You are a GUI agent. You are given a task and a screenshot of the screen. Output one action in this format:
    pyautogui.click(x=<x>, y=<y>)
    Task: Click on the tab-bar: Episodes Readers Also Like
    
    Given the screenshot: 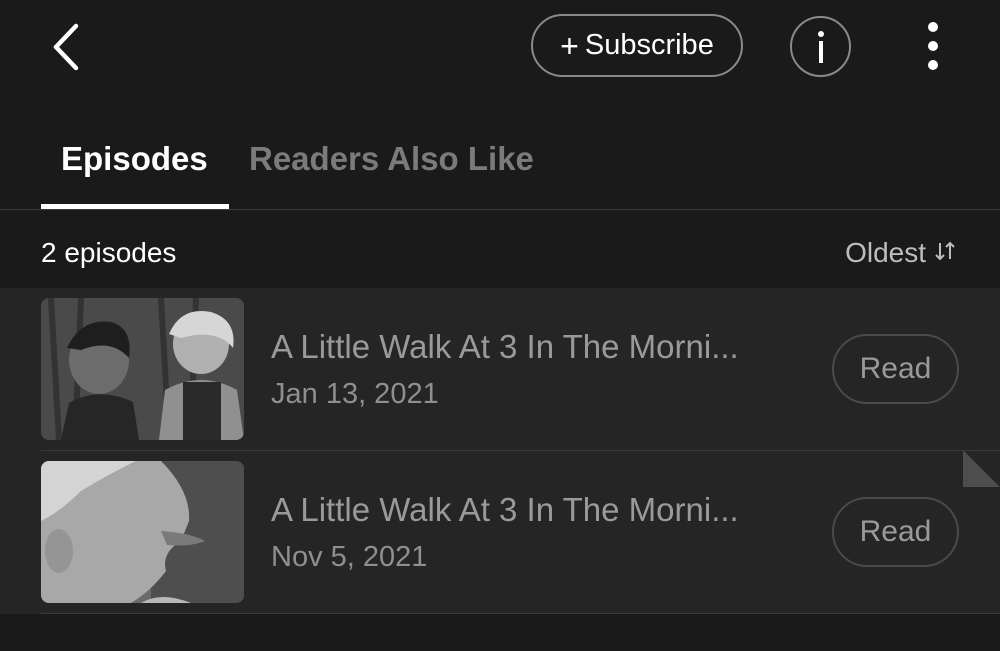 What is the action you would take?
    pyautogui.click(x=500, y=165)
    